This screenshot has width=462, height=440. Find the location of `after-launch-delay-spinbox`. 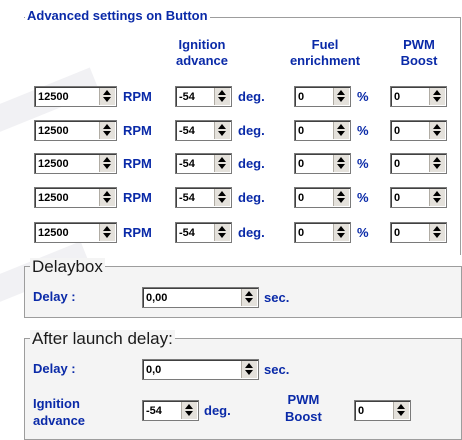

after-launch-delay-spinbox is located at coordinates (200, 369).